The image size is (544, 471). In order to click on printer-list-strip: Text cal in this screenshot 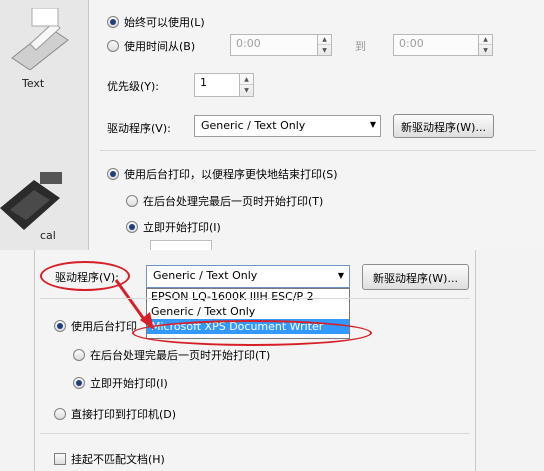, I will do `click(44, 125)`.